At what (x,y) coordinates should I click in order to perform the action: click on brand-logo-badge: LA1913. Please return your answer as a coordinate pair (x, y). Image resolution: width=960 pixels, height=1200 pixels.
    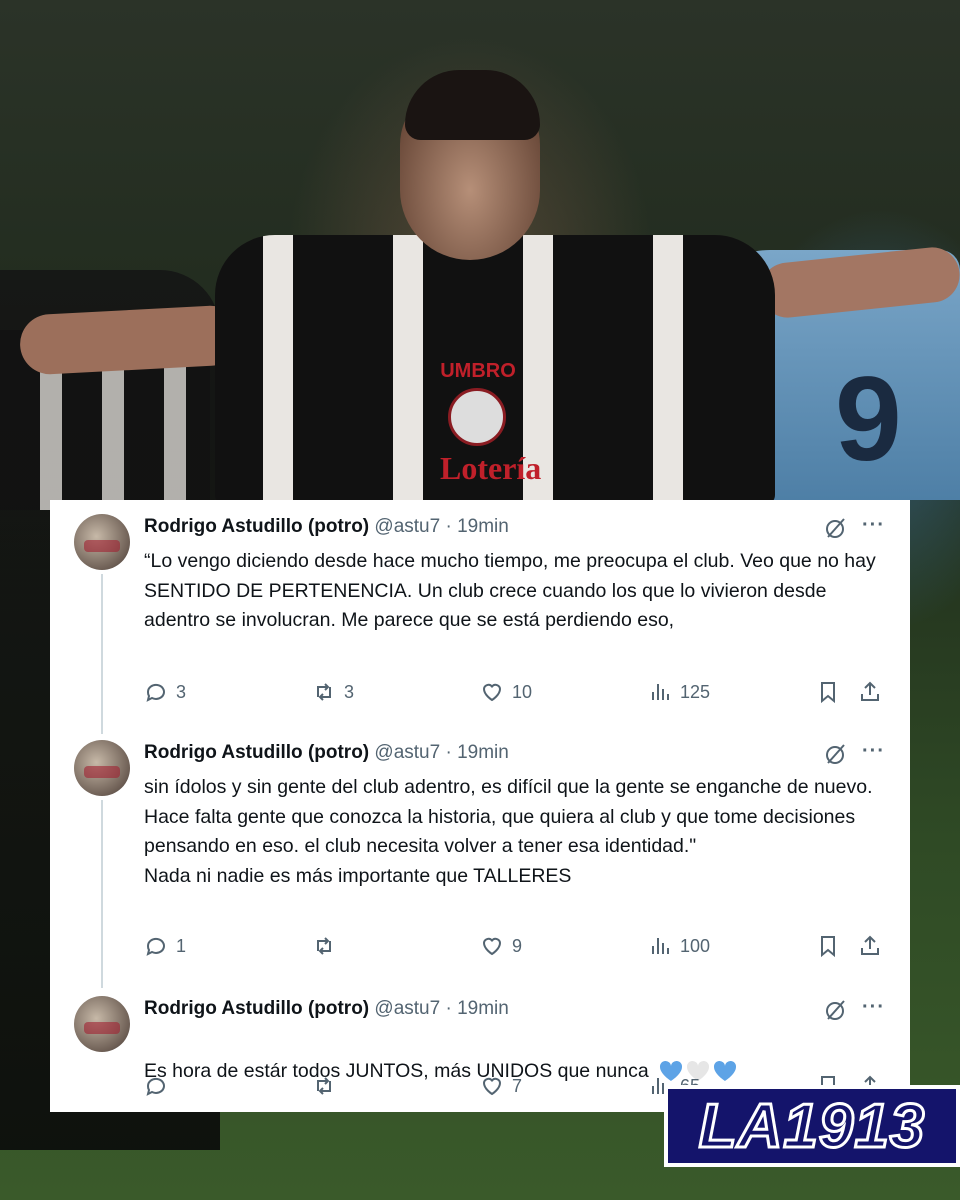
    Looking at the image, I should click on (812, 1126).